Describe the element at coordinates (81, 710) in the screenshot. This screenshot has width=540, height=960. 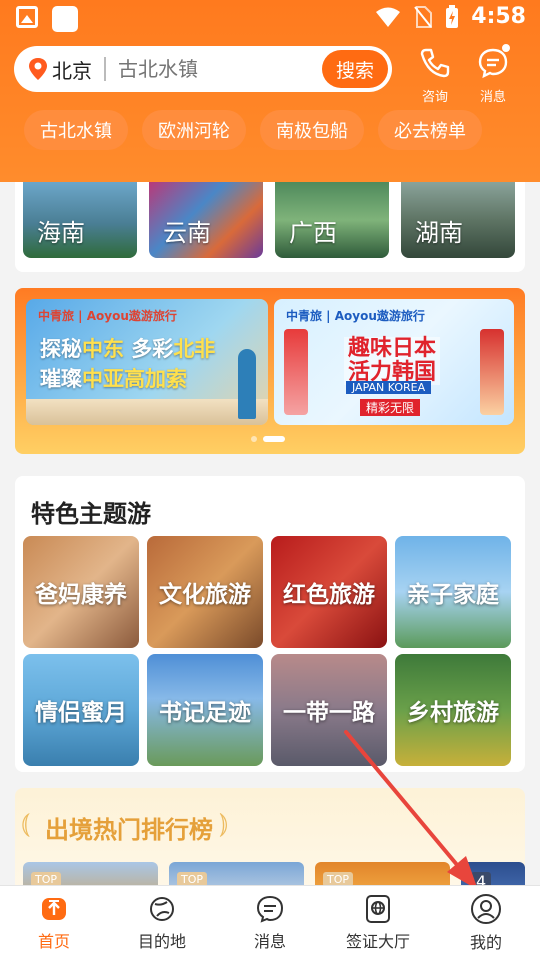
I see `theme-tile: 情侣蜜月` at that location.